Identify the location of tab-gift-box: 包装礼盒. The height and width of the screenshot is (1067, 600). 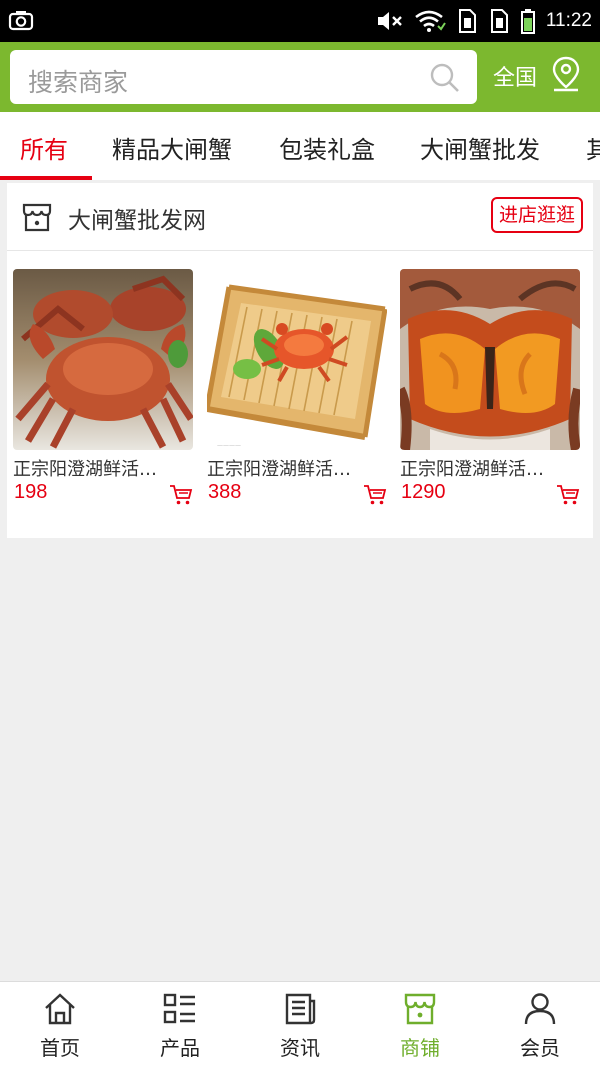
(327, 147).